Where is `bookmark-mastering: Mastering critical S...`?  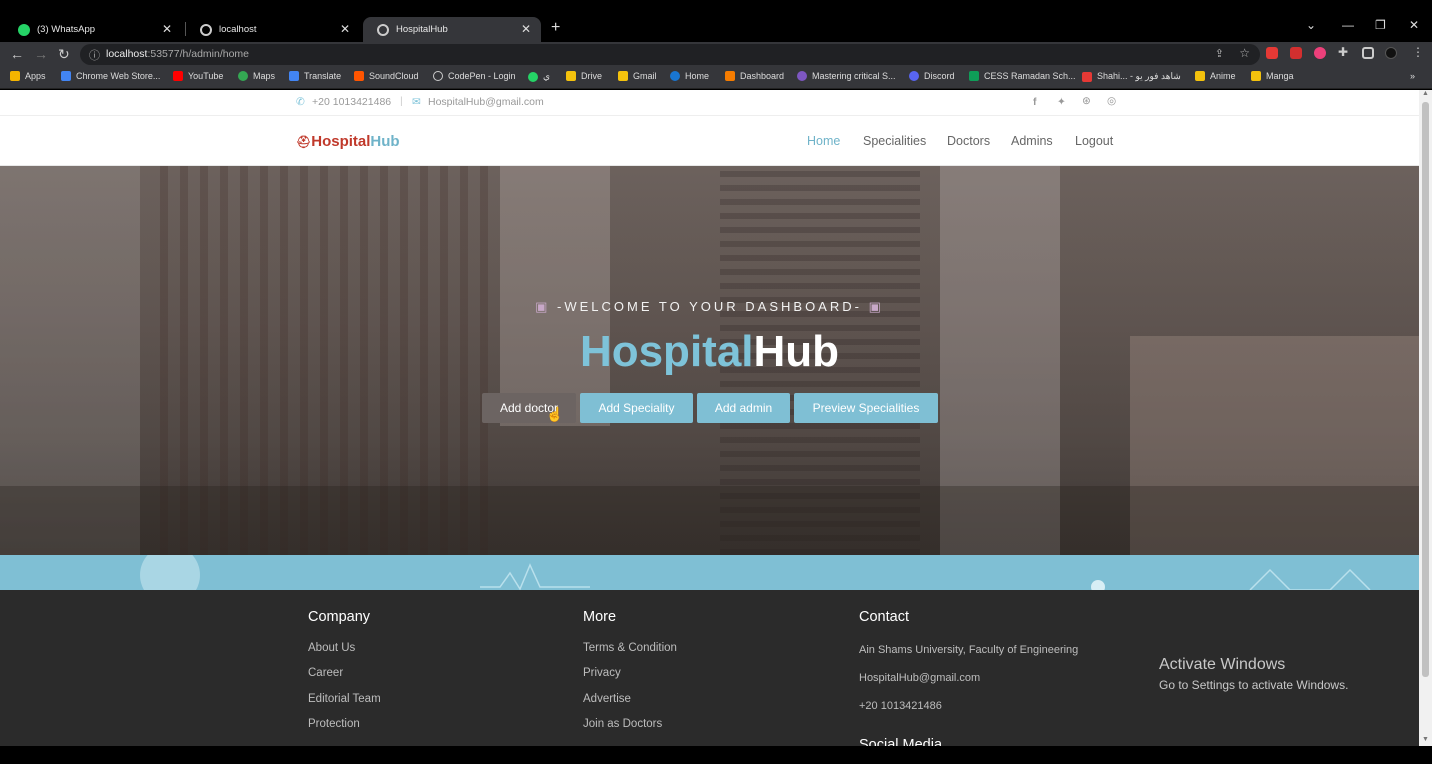 bookmark-mastering: Mastering critical S... is located at coordinates (846, 76).